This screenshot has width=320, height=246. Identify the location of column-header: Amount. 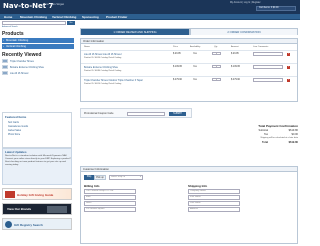
(235, 47).